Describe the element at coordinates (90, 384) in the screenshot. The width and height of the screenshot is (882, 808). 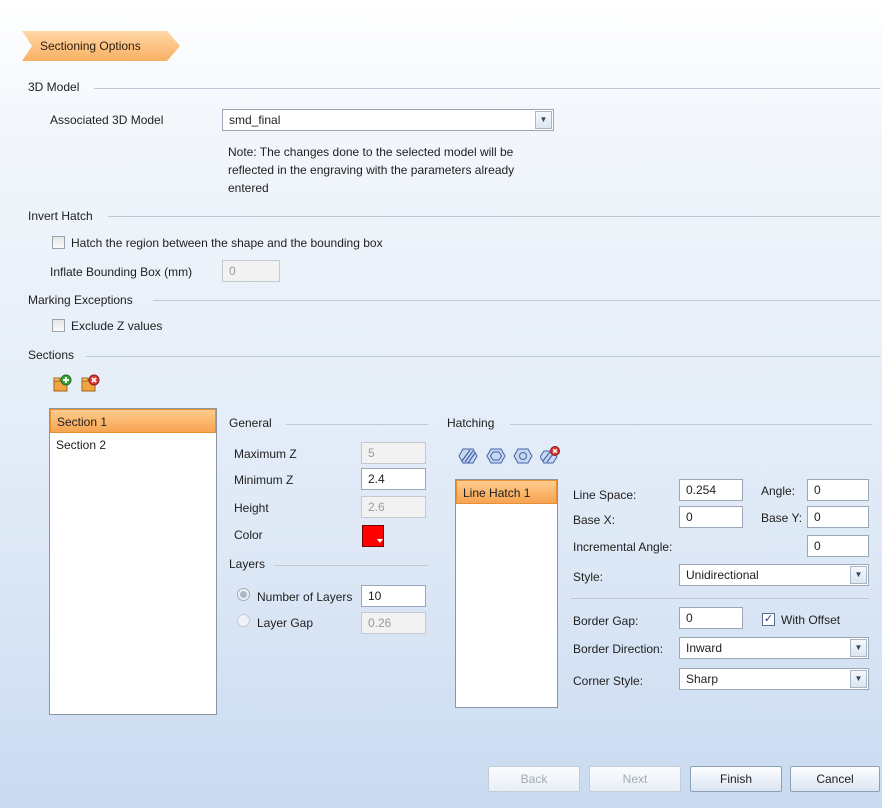
I see `remove-section-icon` at that location.